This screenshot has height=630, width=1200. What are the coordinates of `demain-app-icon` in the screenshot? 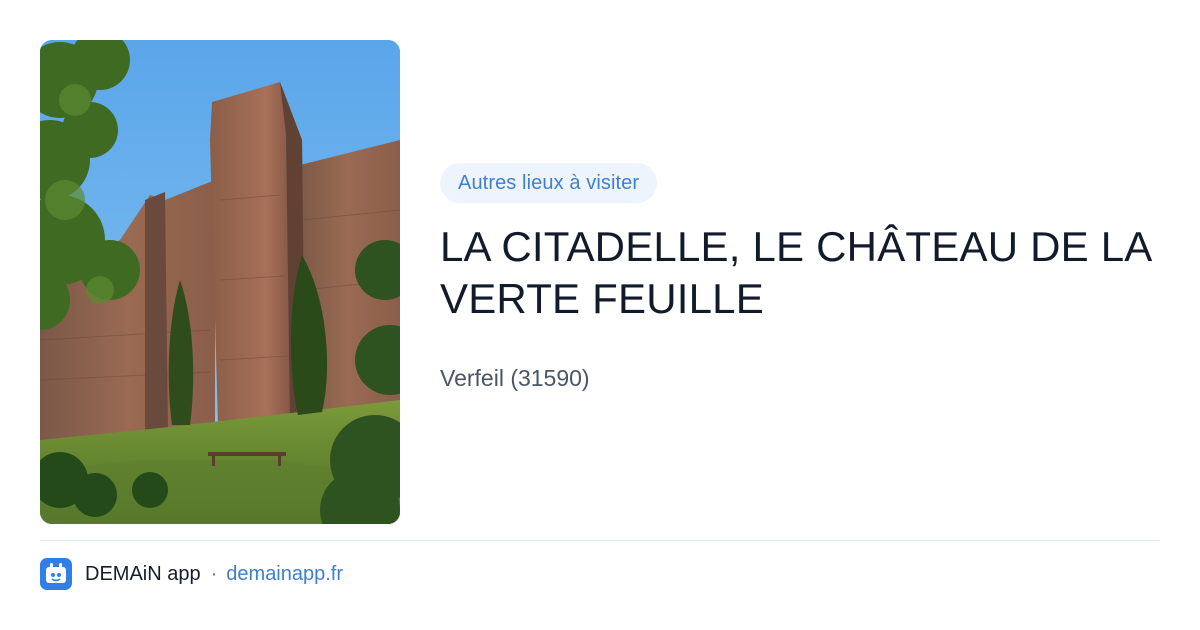 It's located at (56, 574).